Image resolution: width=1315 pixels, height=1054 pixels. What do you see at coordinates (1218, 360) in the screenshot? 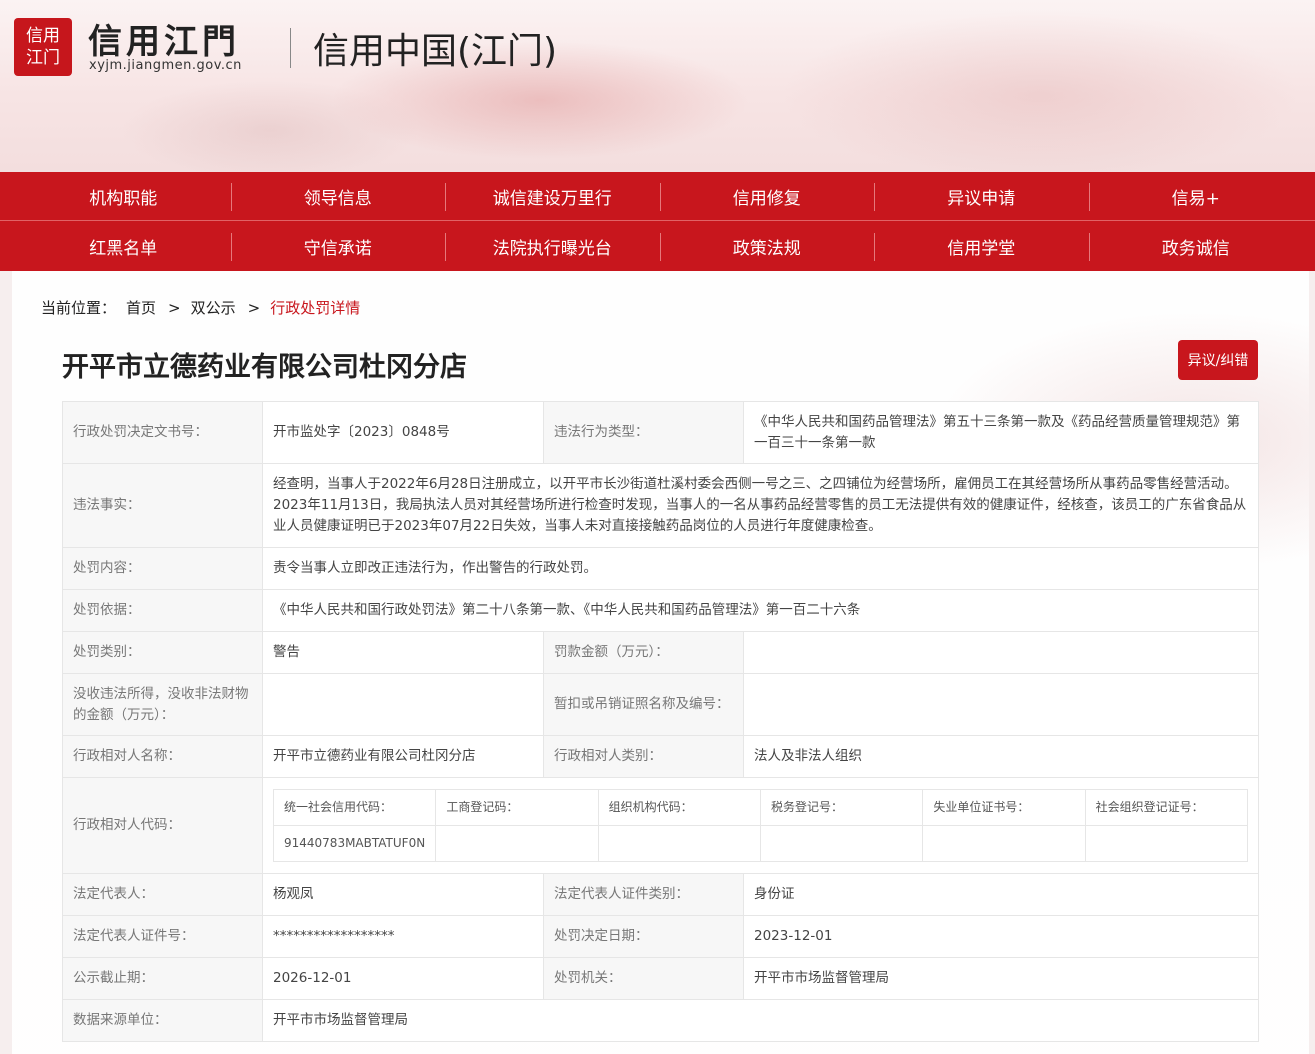
I see `objection-button: 异议/纠错` at bounding box center [1218, 360].